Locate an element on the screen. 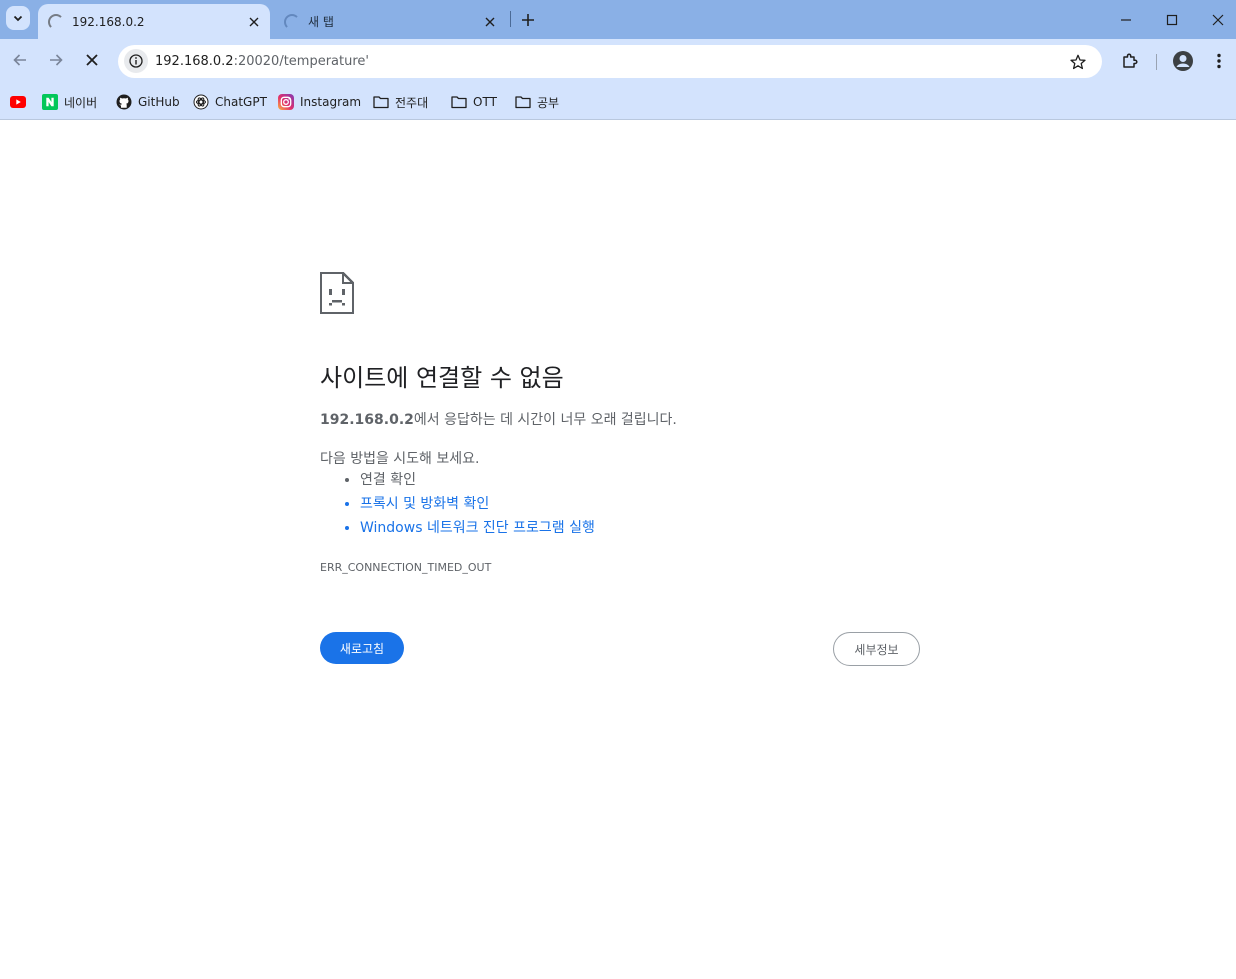 The height and width of the screenshot is (979, 1236). toolbar-separator is located at coordinates (1156, 62).